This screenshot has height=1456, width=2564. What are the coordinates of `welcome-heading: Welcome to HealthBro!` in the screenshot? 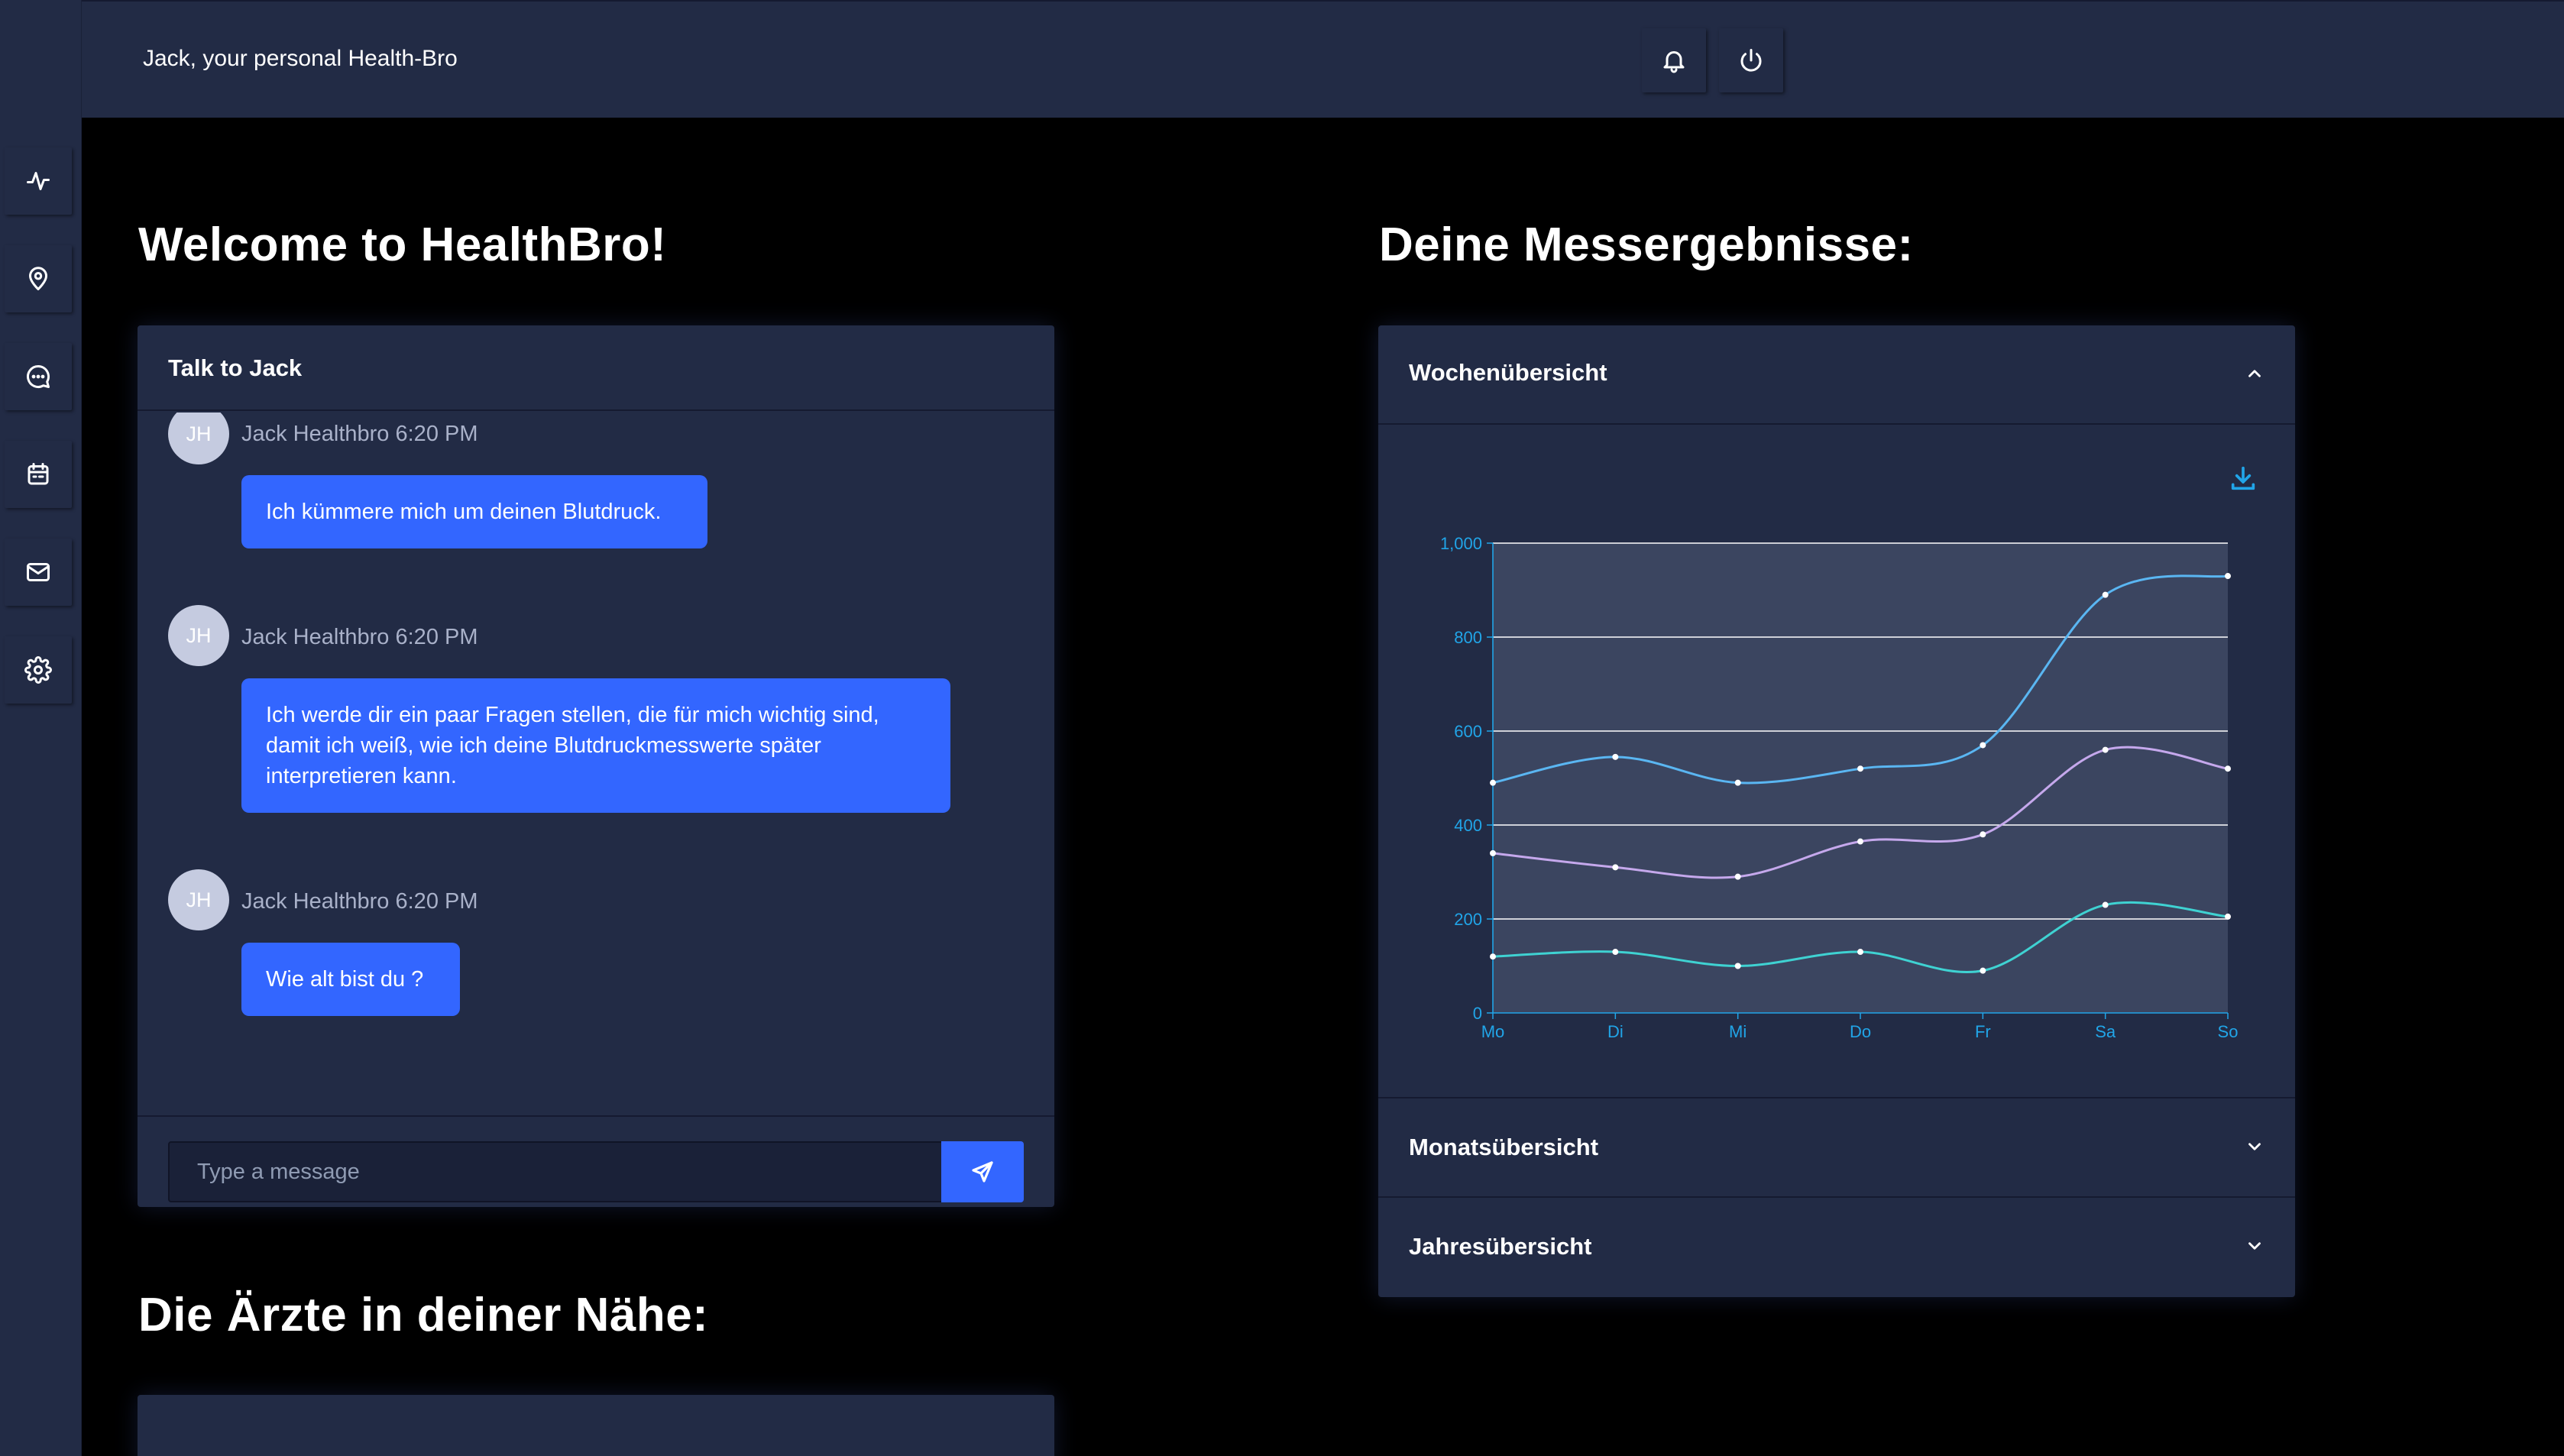 It's located at (402, 244).